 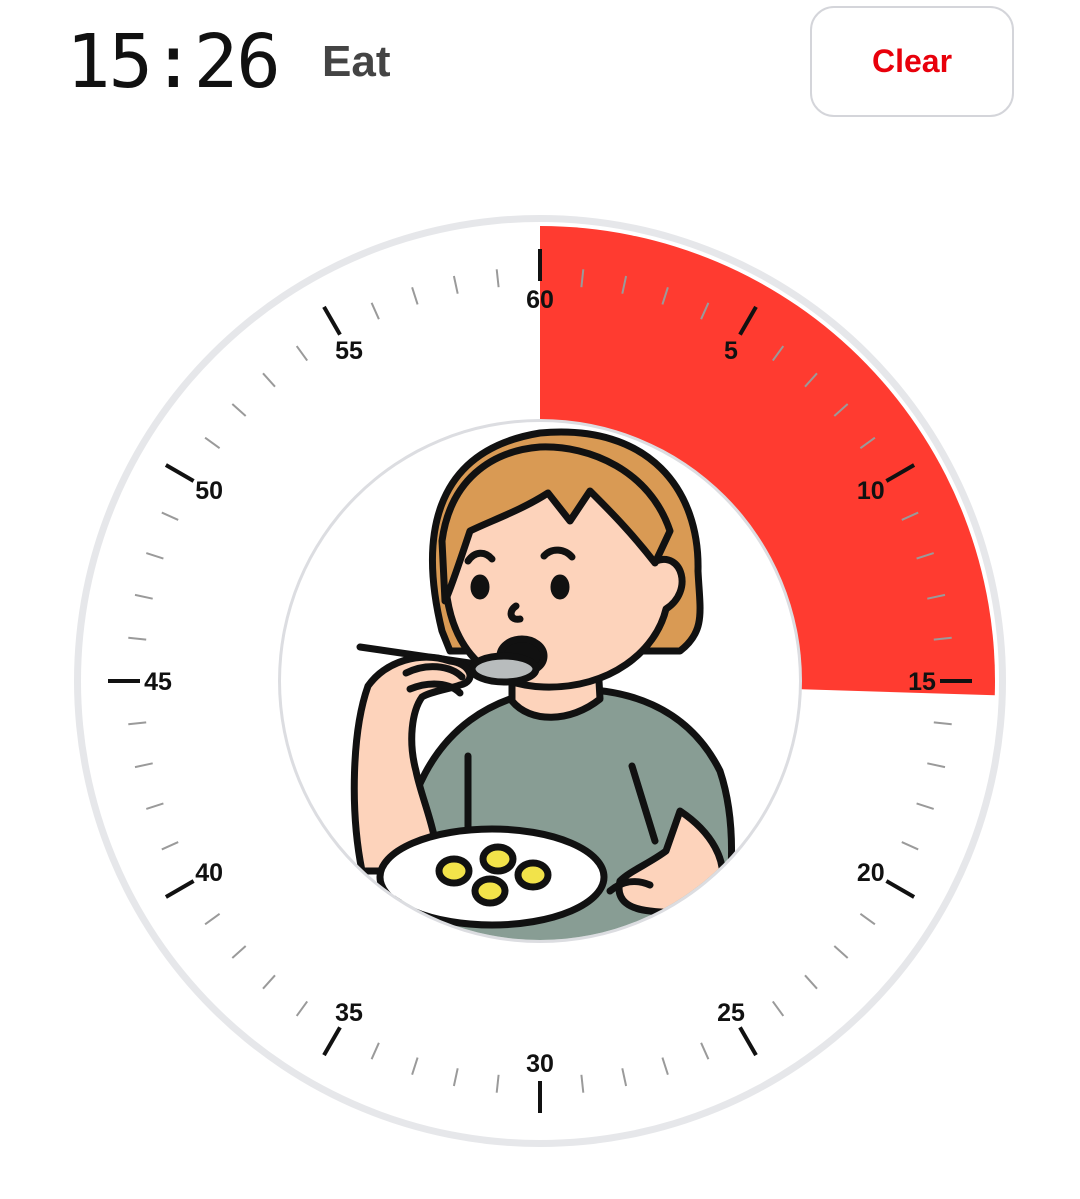 I want to click on tick-label-5: 5, so click(x=731, y=351).